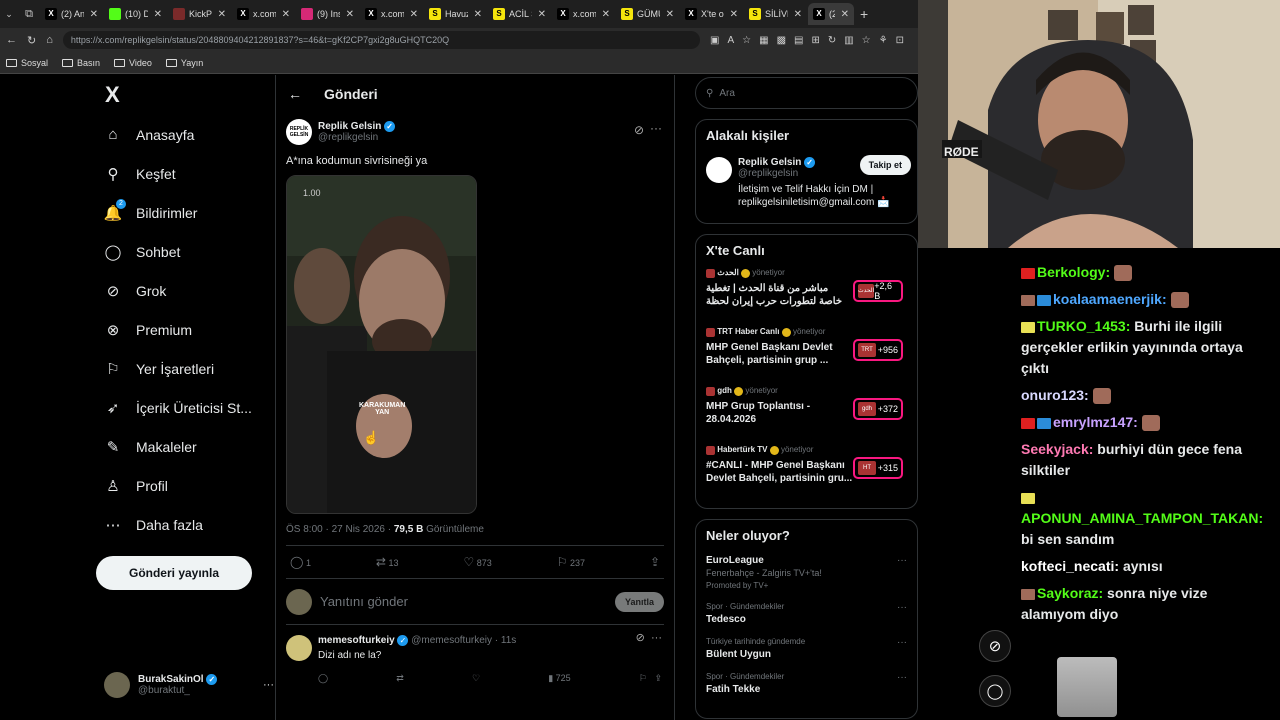  I want to click on tab-8: Xx.com/i ✕, so click(583, 14).